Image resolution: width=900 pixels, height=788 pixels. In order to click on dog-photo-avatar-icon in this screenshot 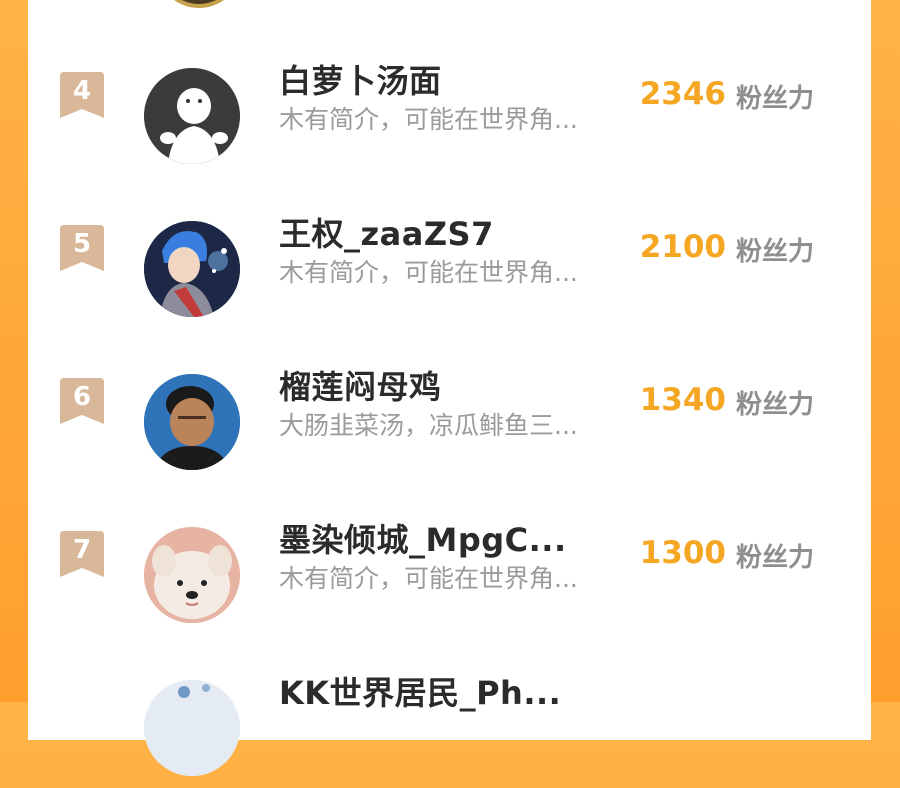, I will do `click(192, 575)`.